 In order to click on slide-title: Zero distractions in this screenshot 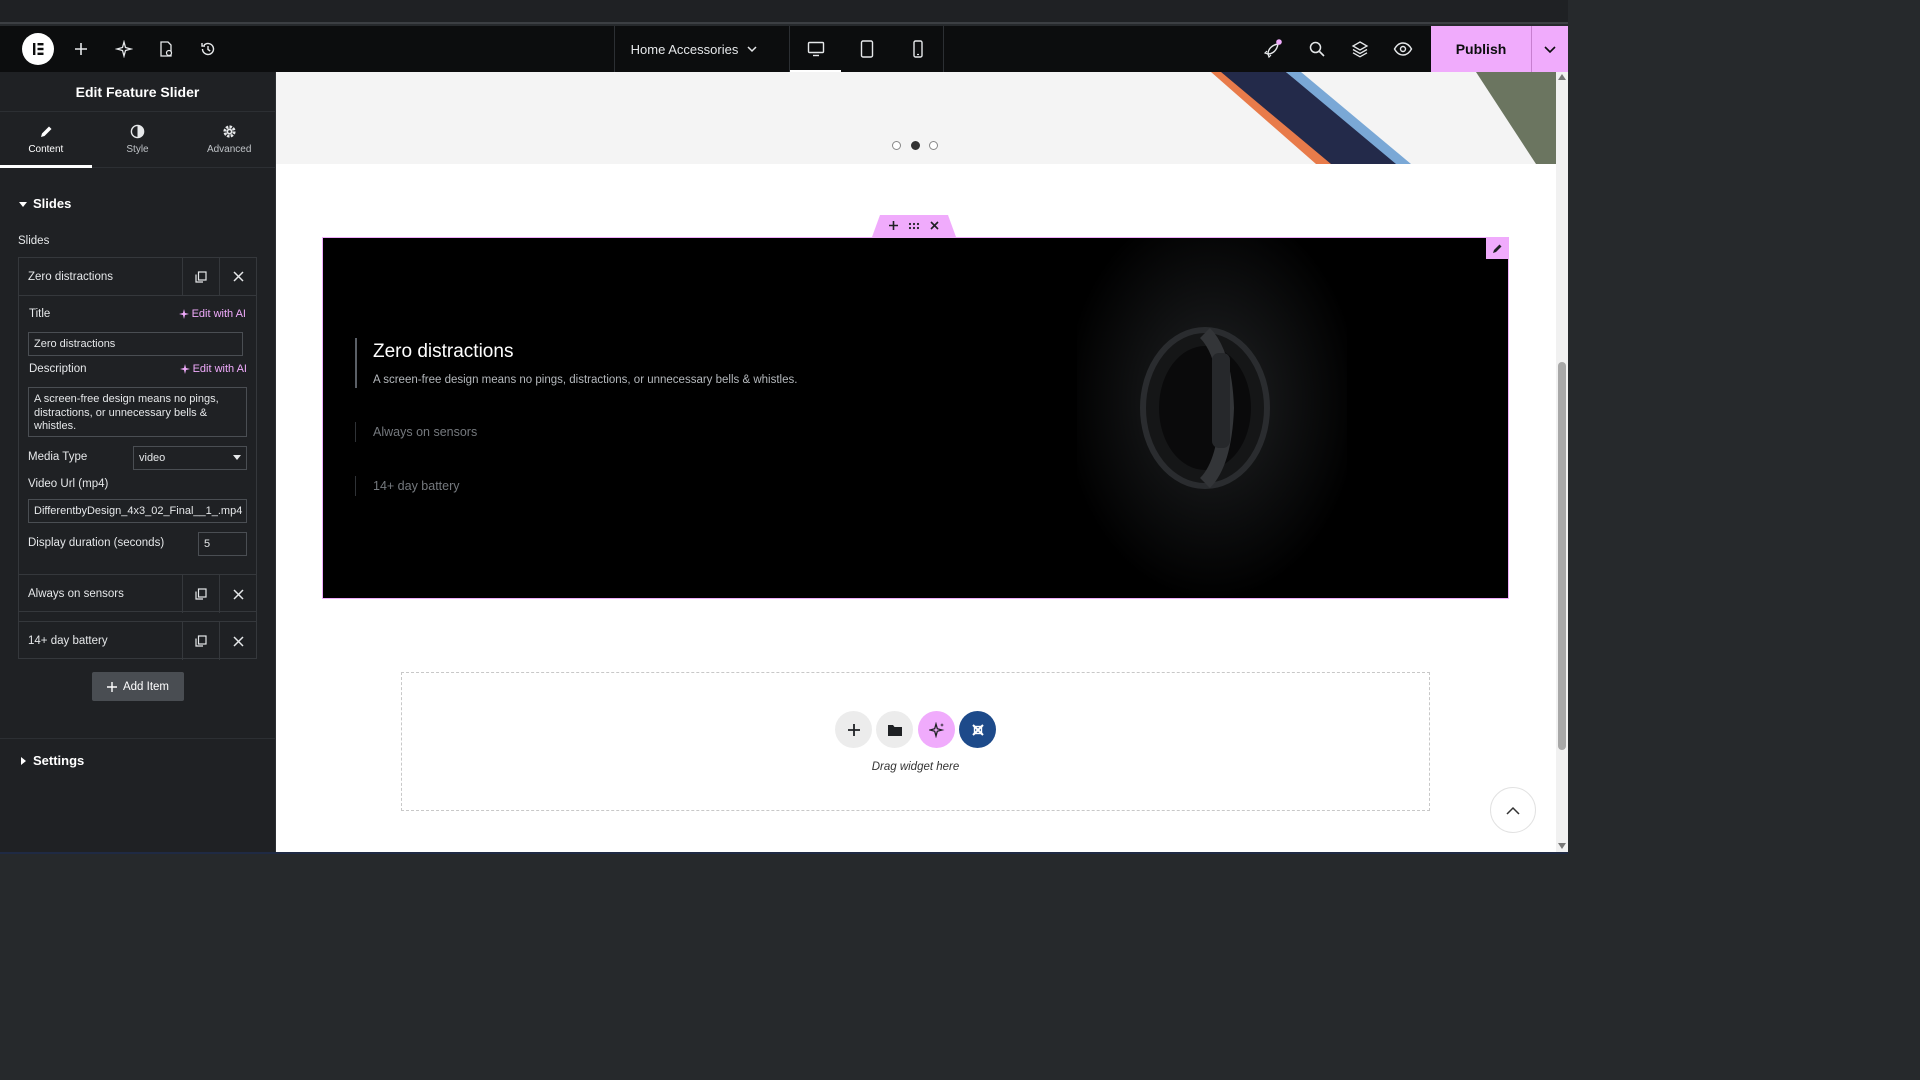, I will do `click(443, 352)`.